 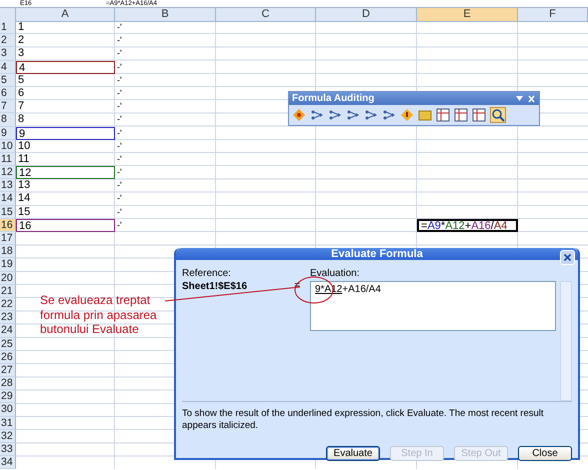 I want to click on table-cell-text: 7, so click(x=21, y=107).